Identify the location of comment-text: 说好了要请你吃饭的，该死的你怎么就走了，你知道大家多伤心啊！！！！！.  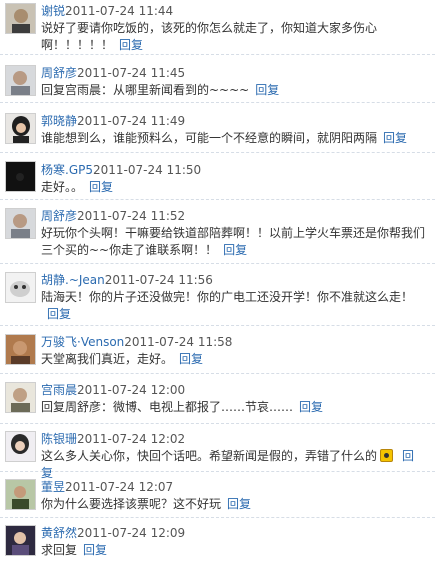
(209, 36).